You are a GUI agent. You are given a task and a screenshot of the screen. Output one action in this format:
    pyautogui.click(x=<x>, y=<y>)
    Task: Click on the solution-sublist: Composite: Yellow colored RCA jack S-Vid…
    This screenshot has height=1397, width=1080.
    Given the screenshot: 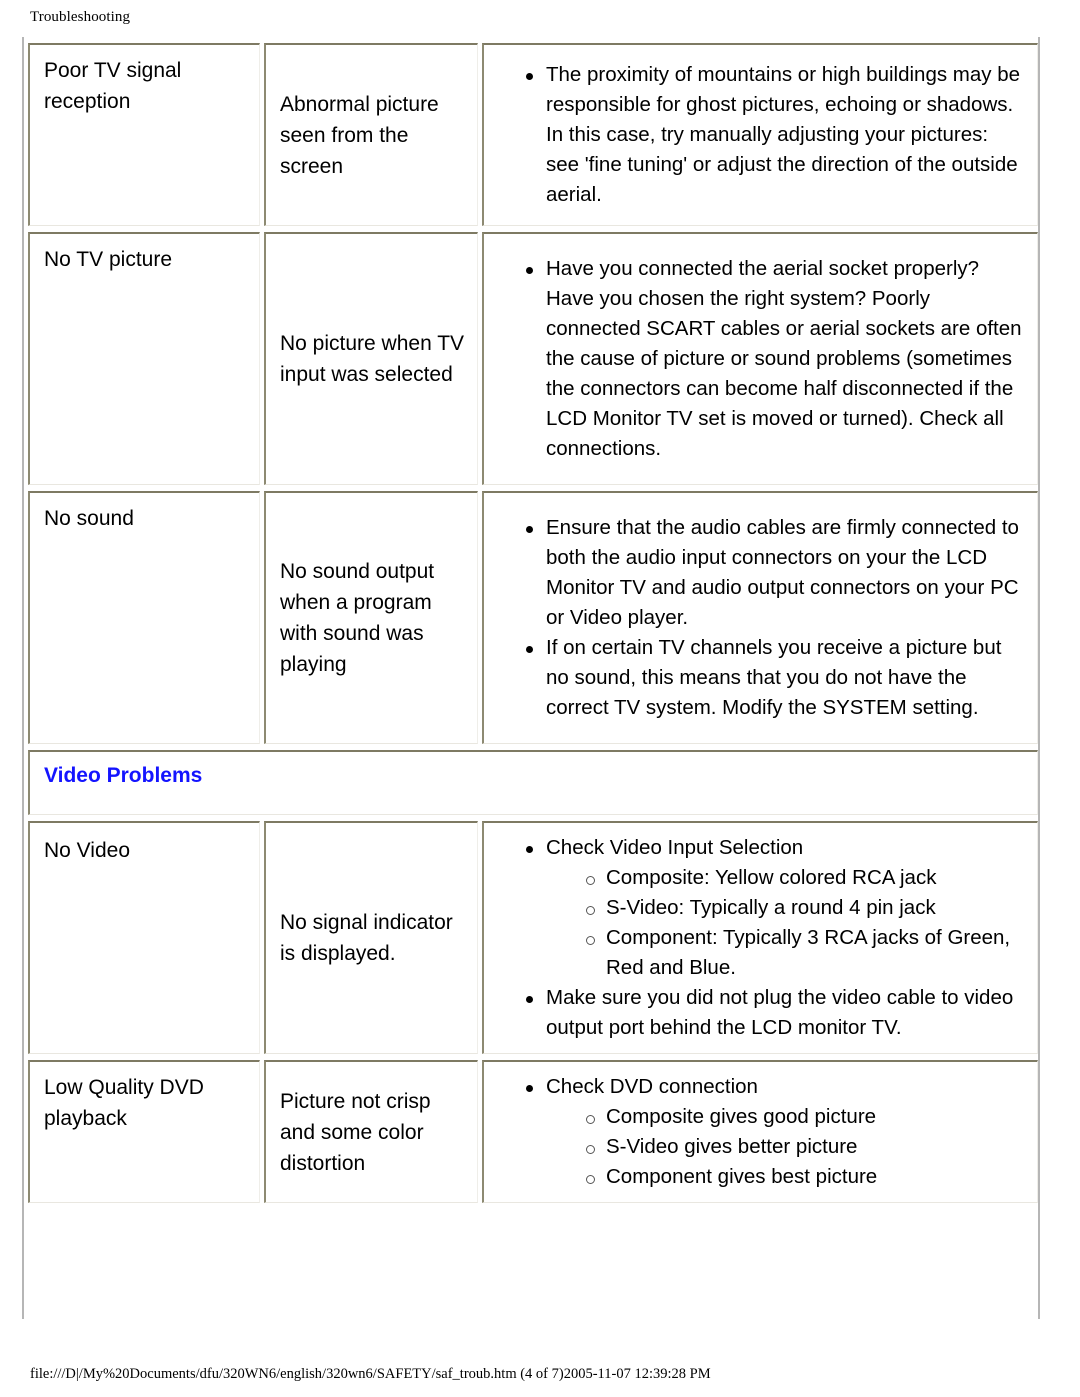 What is the action you would take?
    pyautogui.click(x=785, y=923)
    